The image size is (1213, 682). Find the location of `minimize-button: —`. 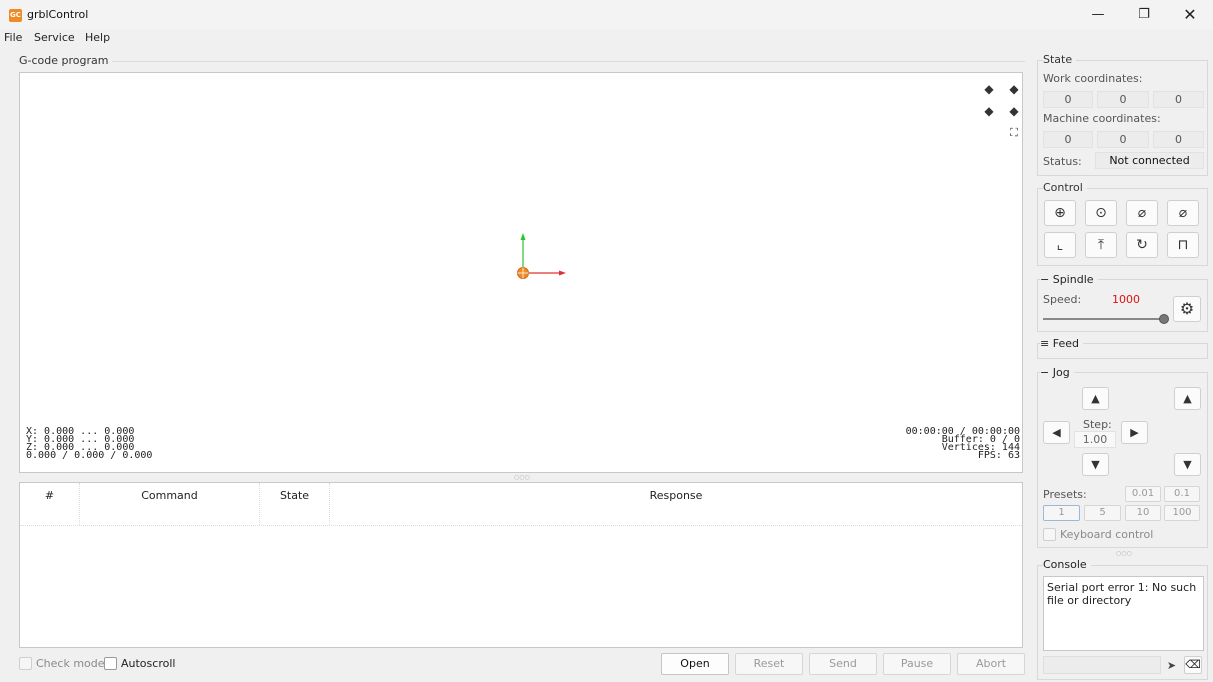

minimize-button: — is located at coordinates (1098, 15).